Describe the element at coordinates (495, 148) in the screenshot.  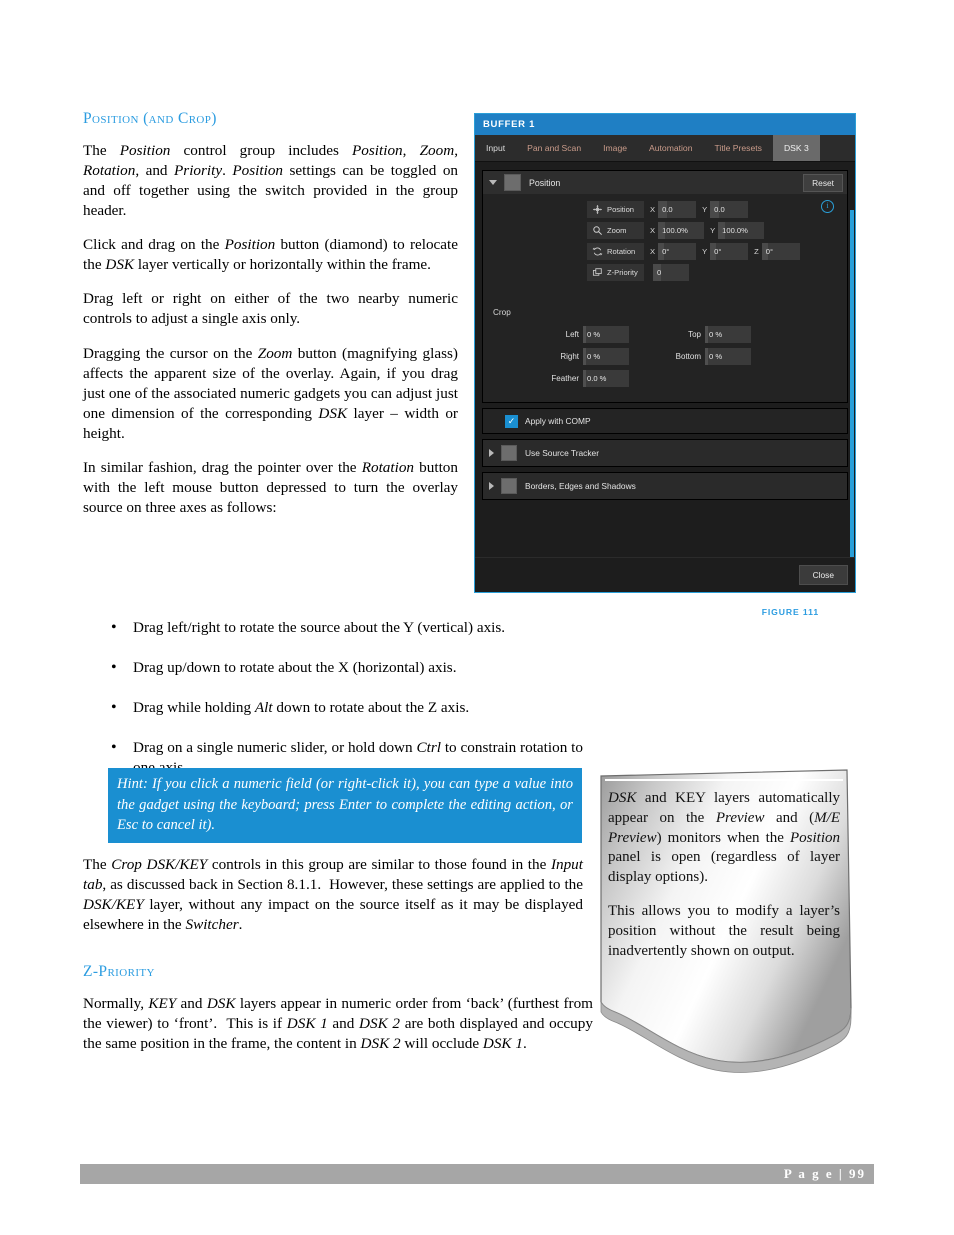
I see `tab-input: Input` at that location.